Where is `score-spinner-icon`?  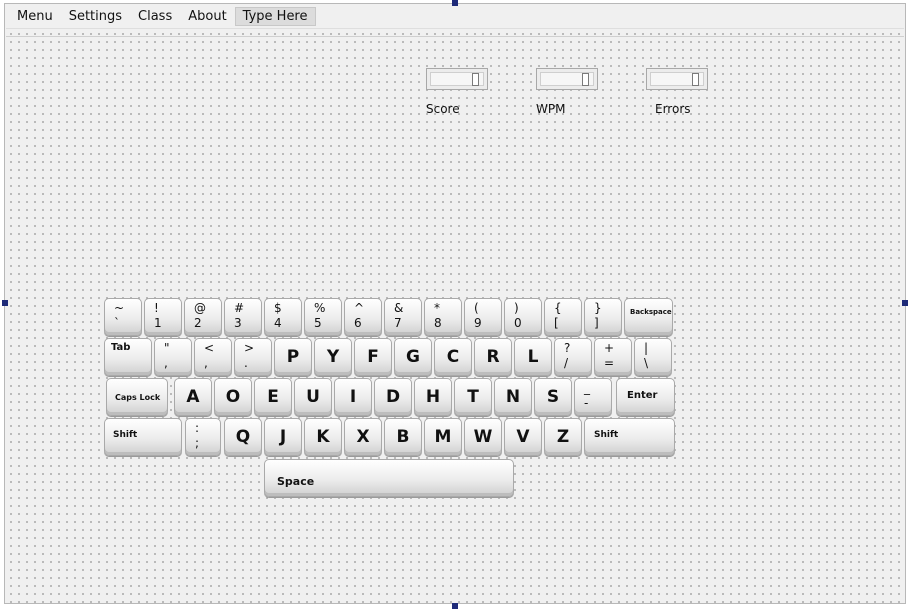
score-spinner-icon is located at coordinates (475, 79).